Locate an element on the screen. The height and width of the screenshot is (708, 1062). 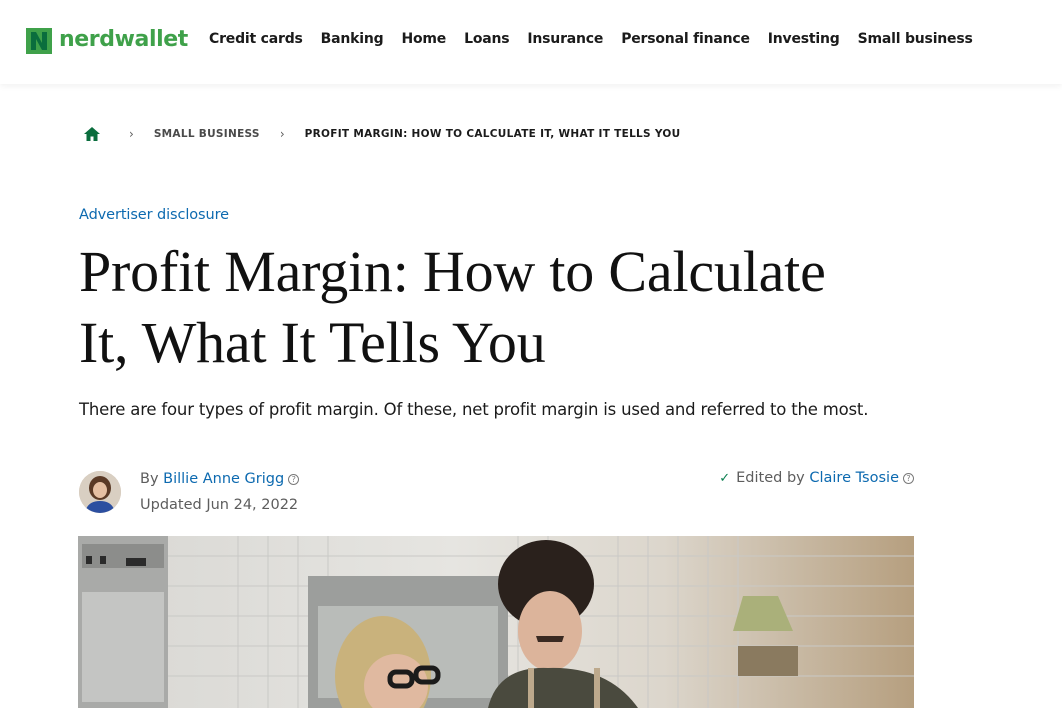
advertiser-disclosure-link: Advertiser disclosure is located at coordinates (154, 215).